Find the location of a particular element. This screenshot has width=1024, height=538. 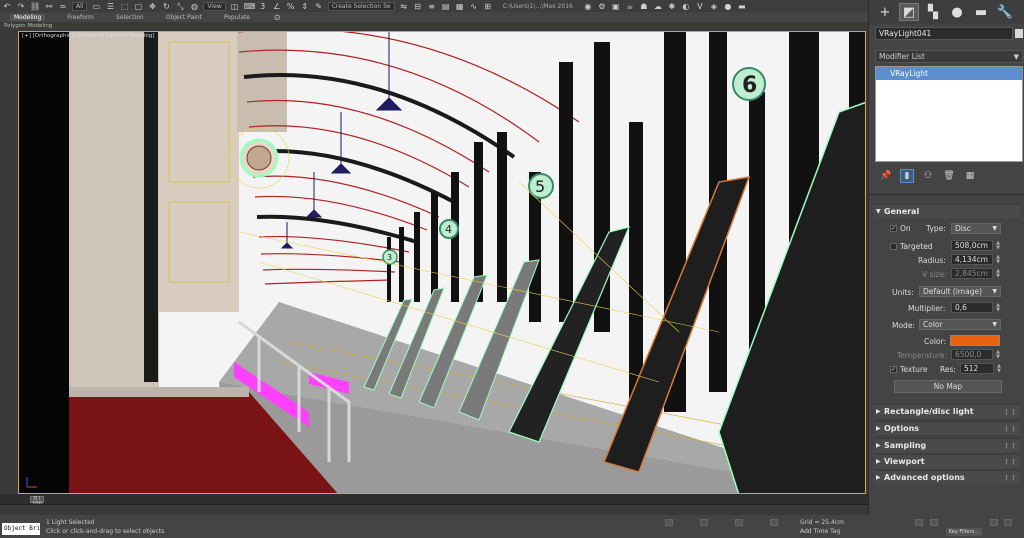

layers-icon: ≡ is located at coordinates (432, 6).